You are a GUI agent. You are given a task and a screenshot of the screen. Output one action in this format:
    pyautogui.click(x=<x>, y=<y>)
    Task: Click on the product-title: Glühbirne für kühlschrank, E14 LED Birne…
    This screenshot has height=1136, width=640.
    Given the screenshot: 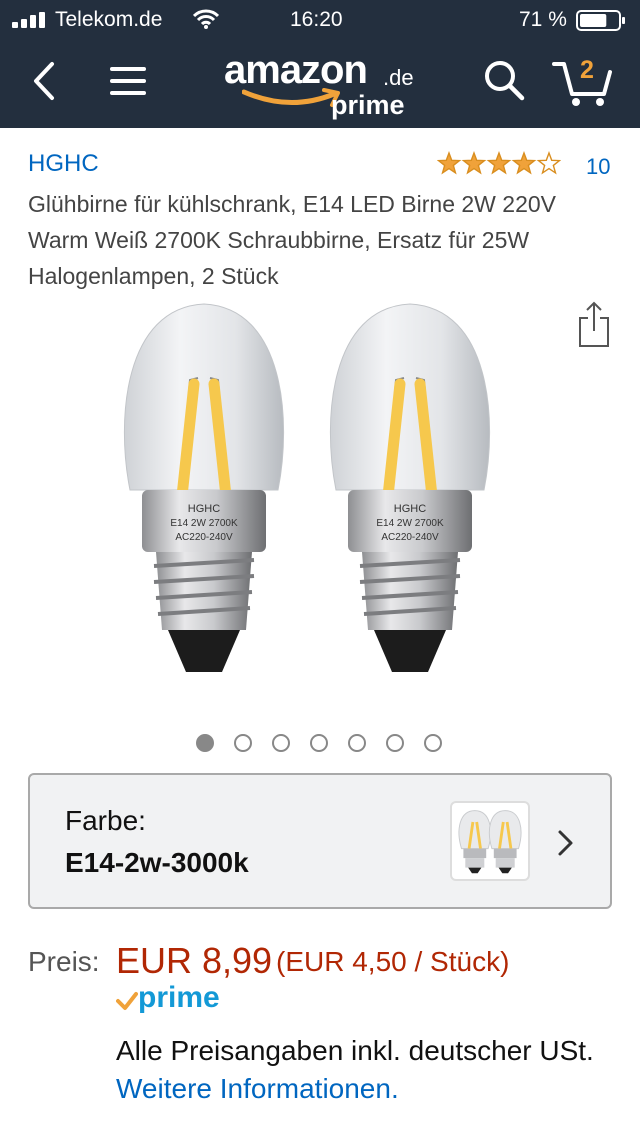 What is the action you would take?
    pyautogui.click(x=292, y=240)
    